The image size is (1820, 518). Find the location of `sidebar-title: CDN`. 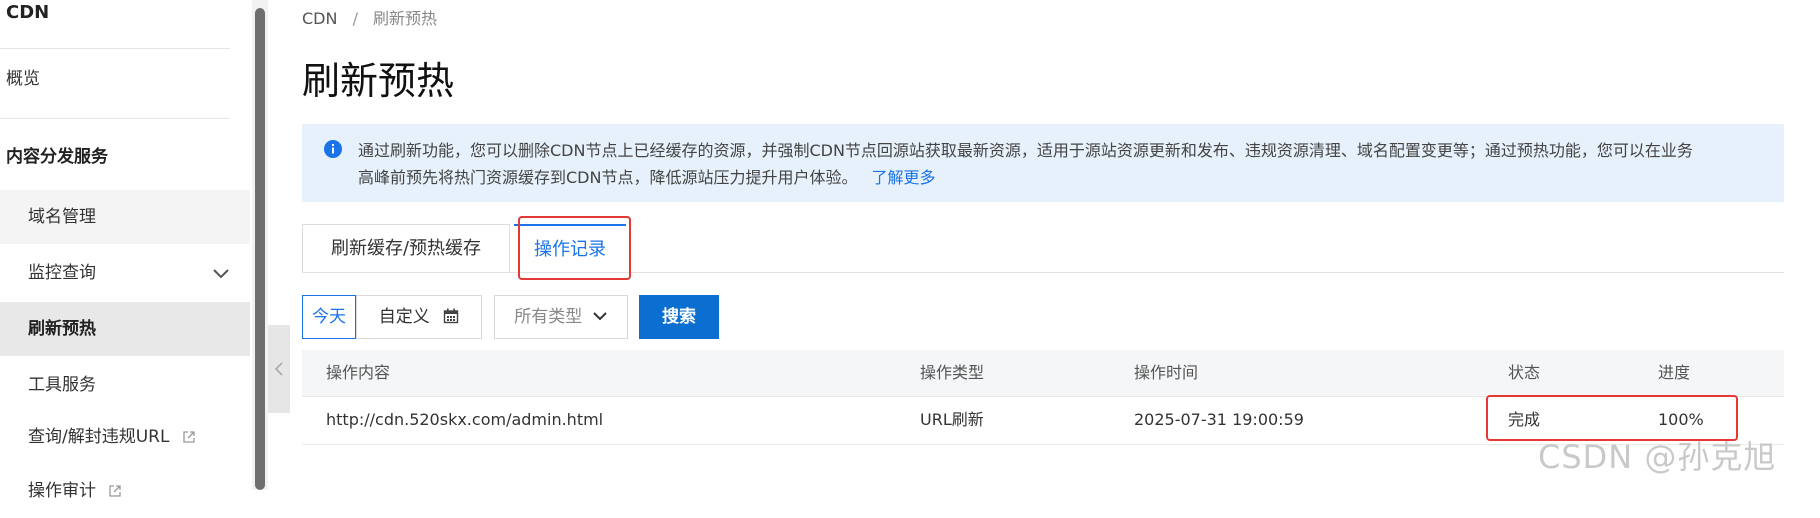

sidebar-title: CDN is located at coordinates (28, 12).